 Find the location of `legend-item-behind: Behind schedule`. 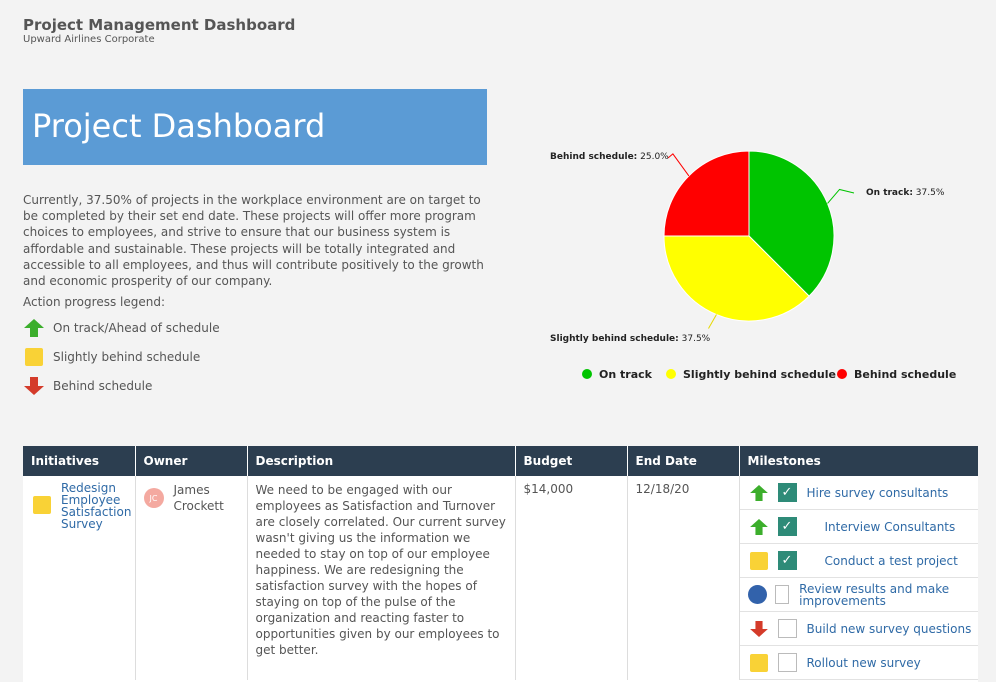

legend-item-behind: Behind schedule is located at coordinates (87, 386).